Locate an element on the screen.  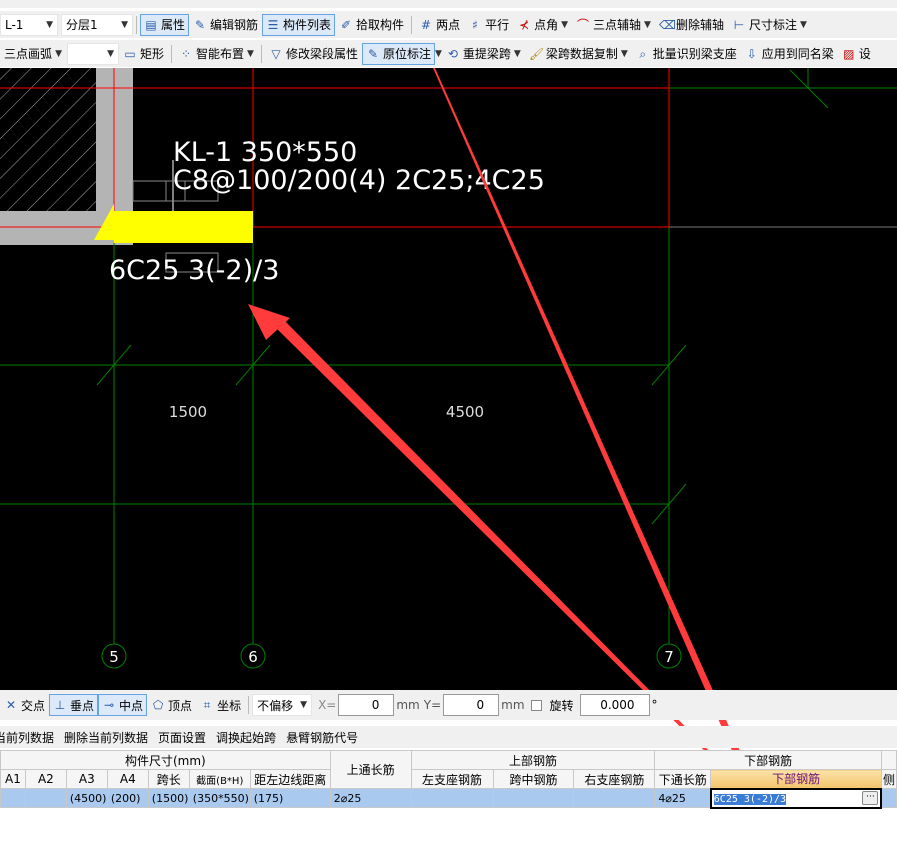
bottom-rebar-cell-editor: 6C25 3(-2)/3 ··· is located at coordinates (796, 798).